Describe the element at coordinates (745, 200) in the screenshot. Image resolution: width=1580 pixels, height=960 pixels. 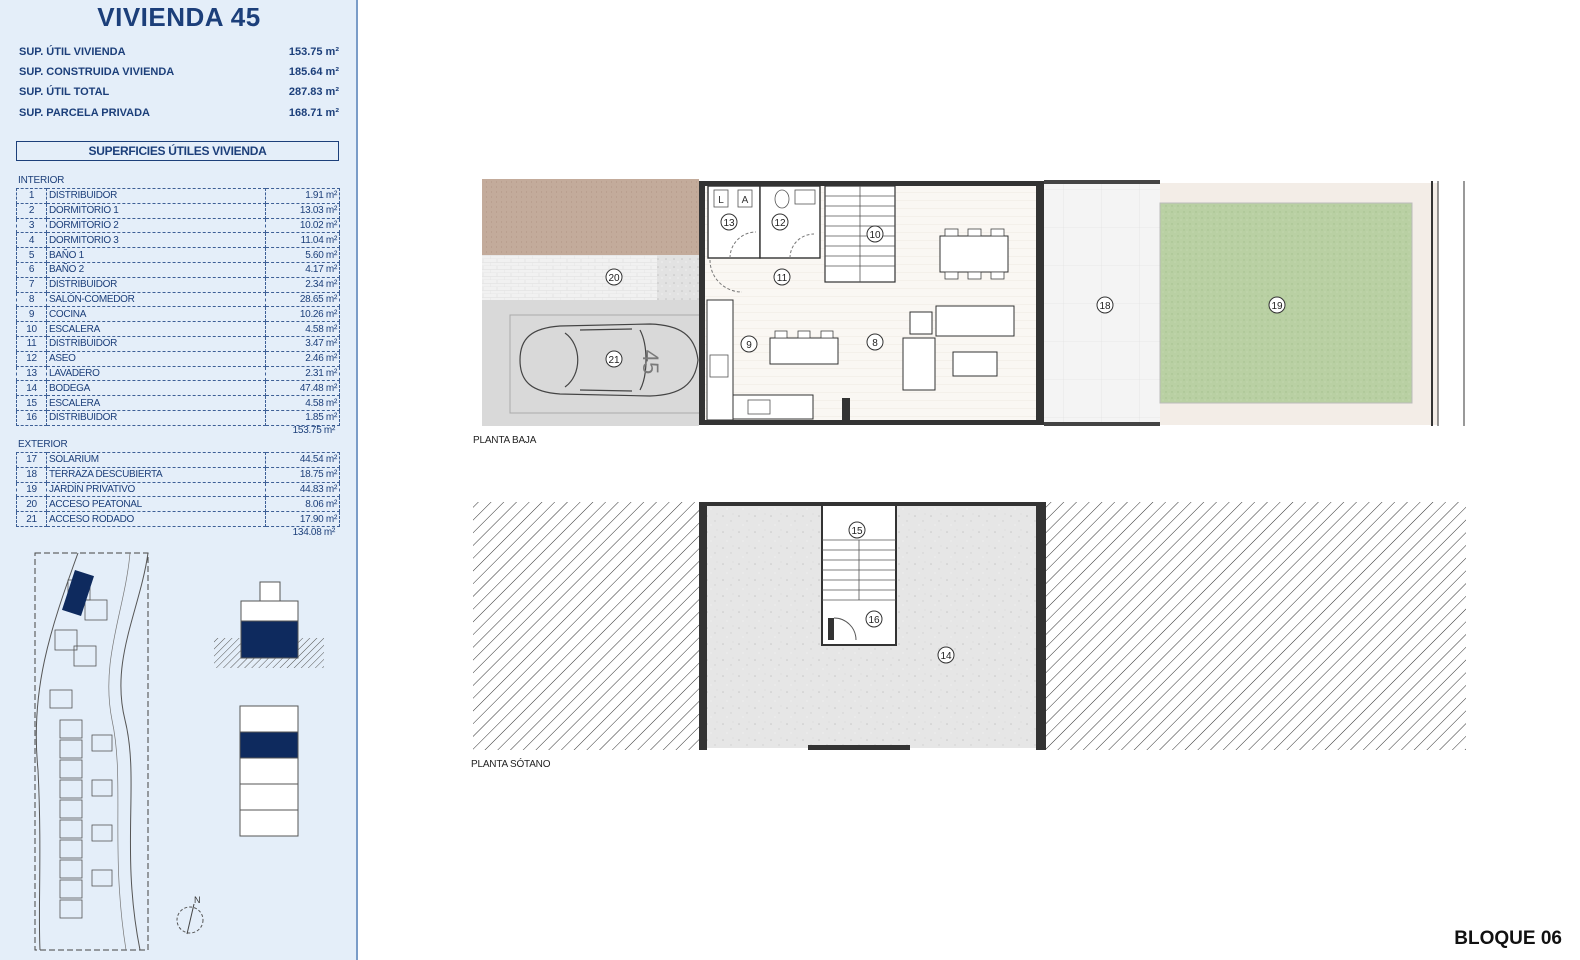
I see `dryer-letter: A` at that location.